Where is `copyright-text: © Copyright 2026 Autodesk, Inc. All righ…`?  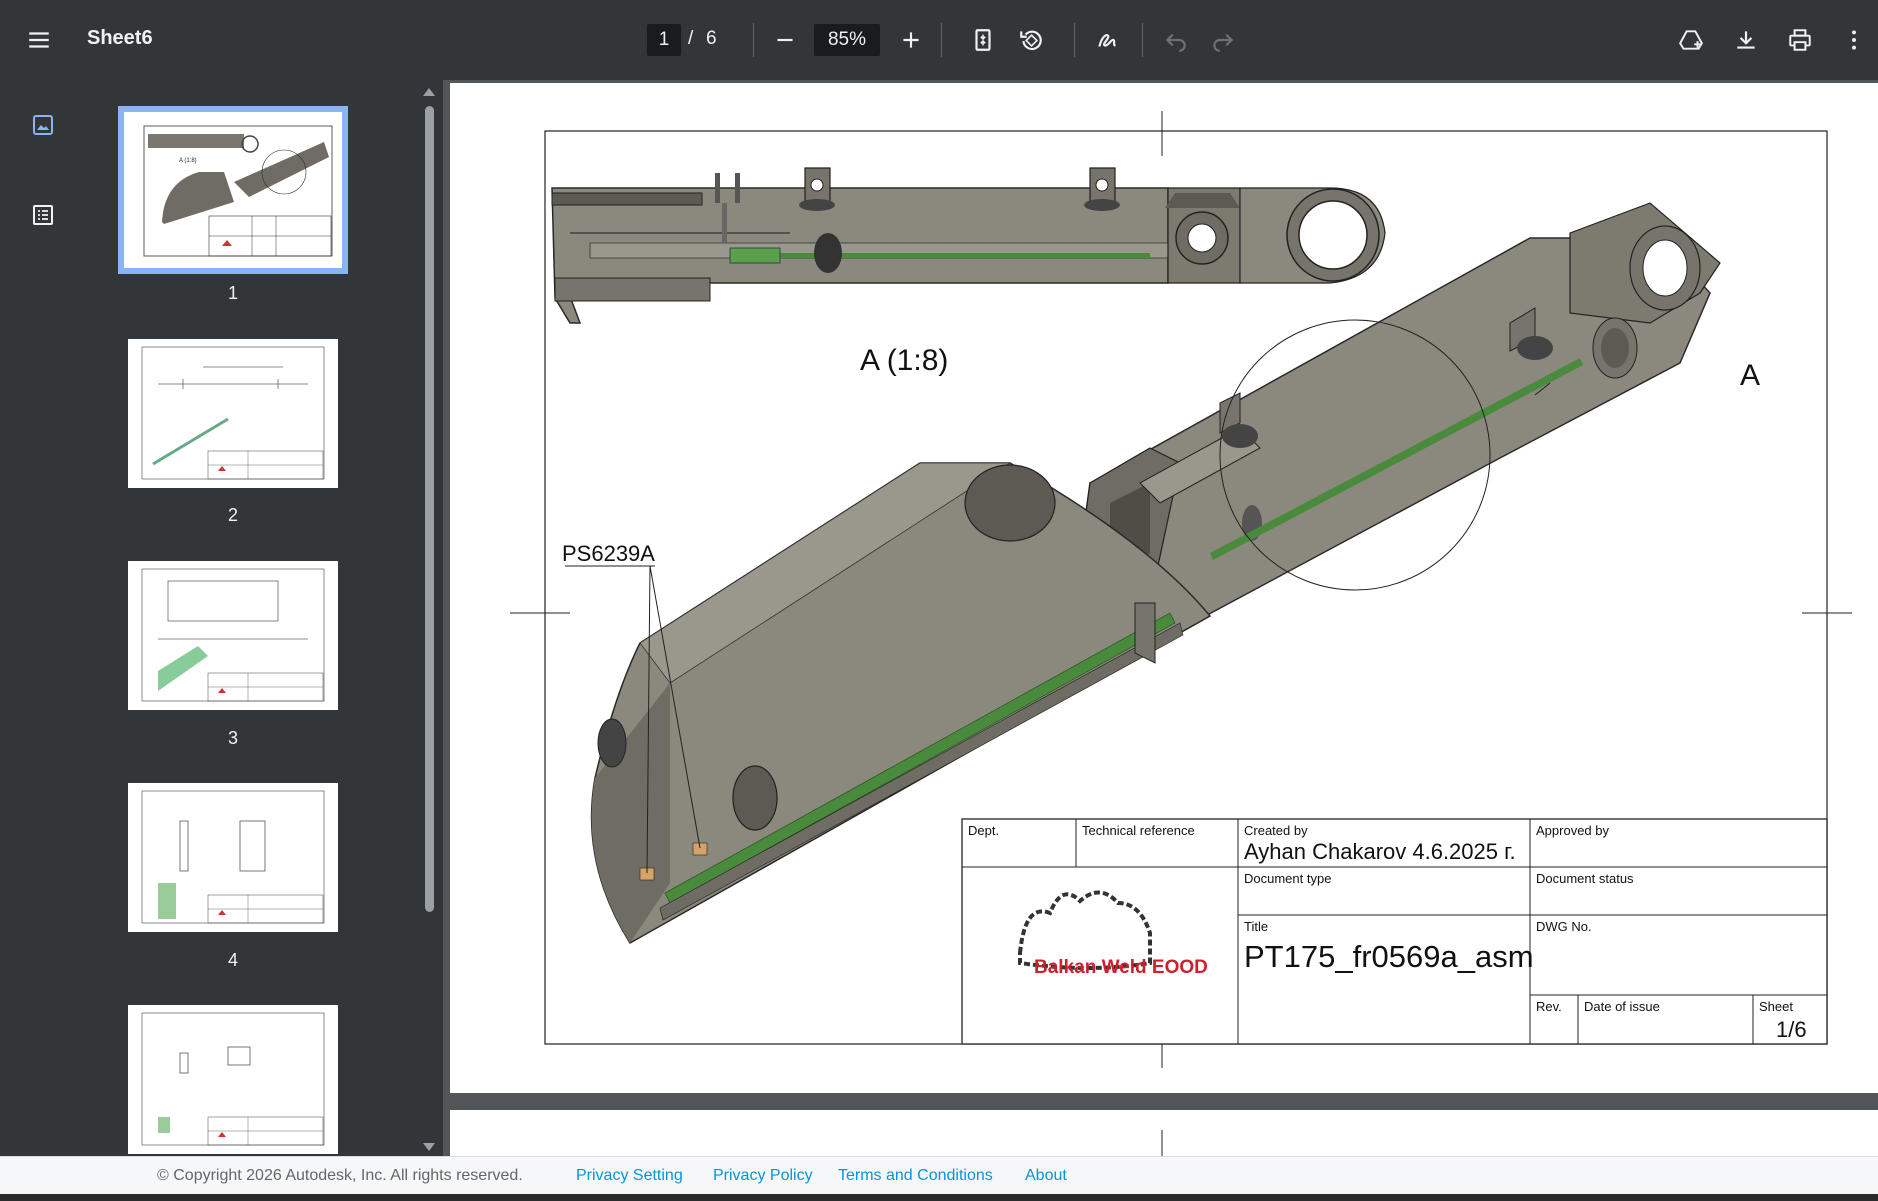 copyright-text: © Copyright 2026 Autodesk, Inc. All righ… is located at coordinates (340, 1175).